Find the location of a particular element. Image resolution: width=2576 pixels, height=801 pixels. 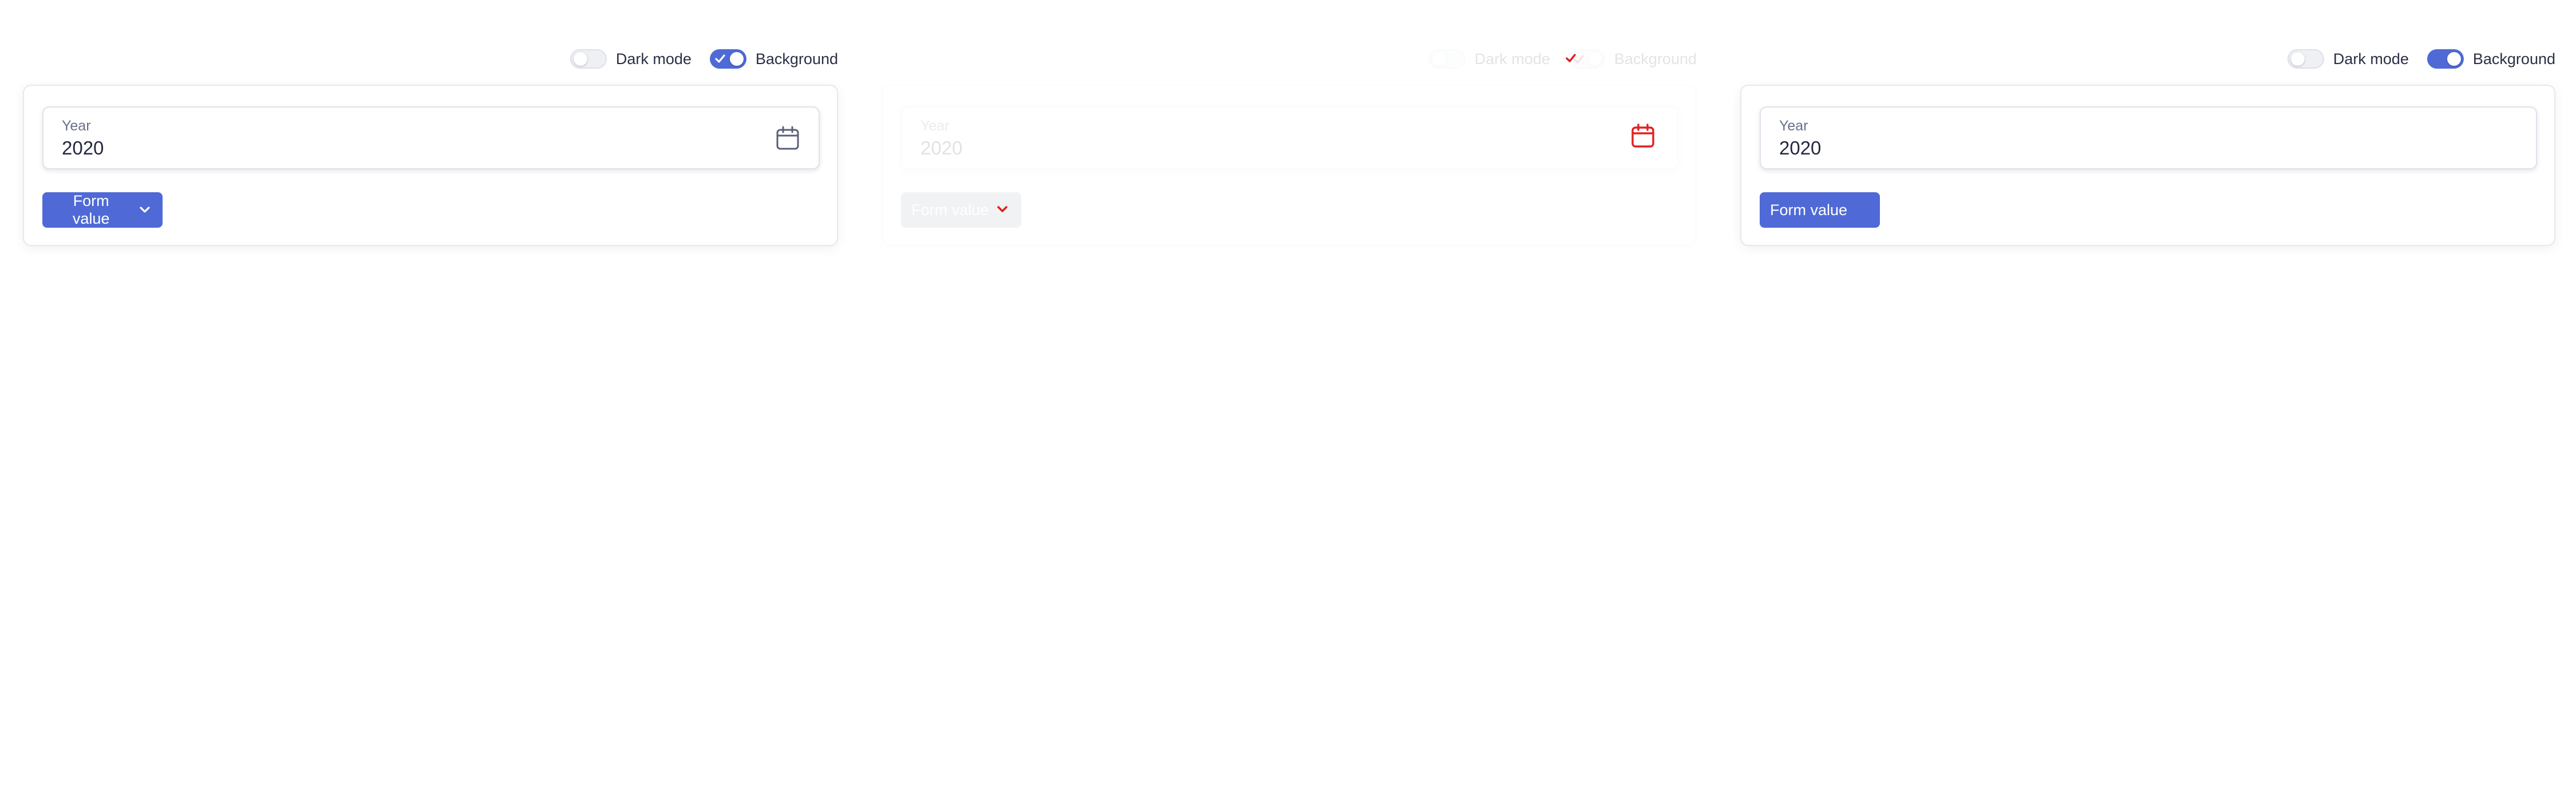

panel-faded: Dark mode Background Year Form value is located at coordinates (1288, 132).